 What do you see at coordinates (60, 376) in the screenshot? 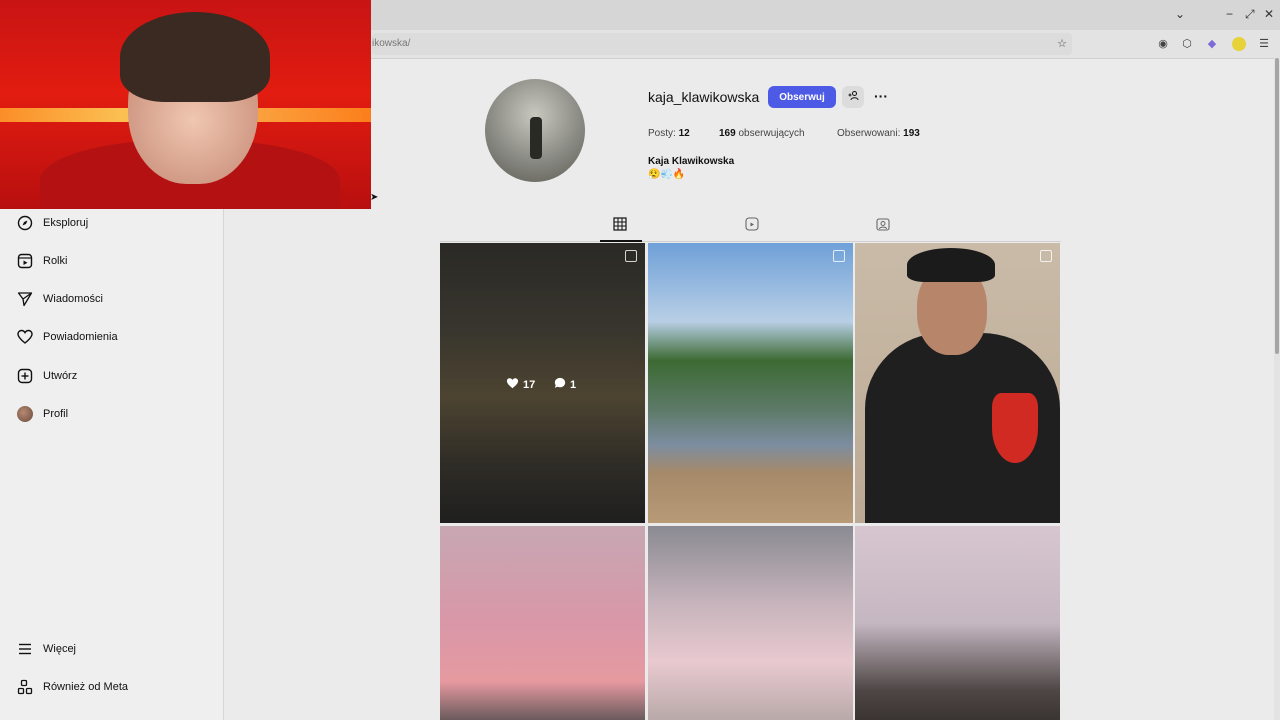
I see `sidebar-item-label: Utwórz` at bounding box center [60, 376].